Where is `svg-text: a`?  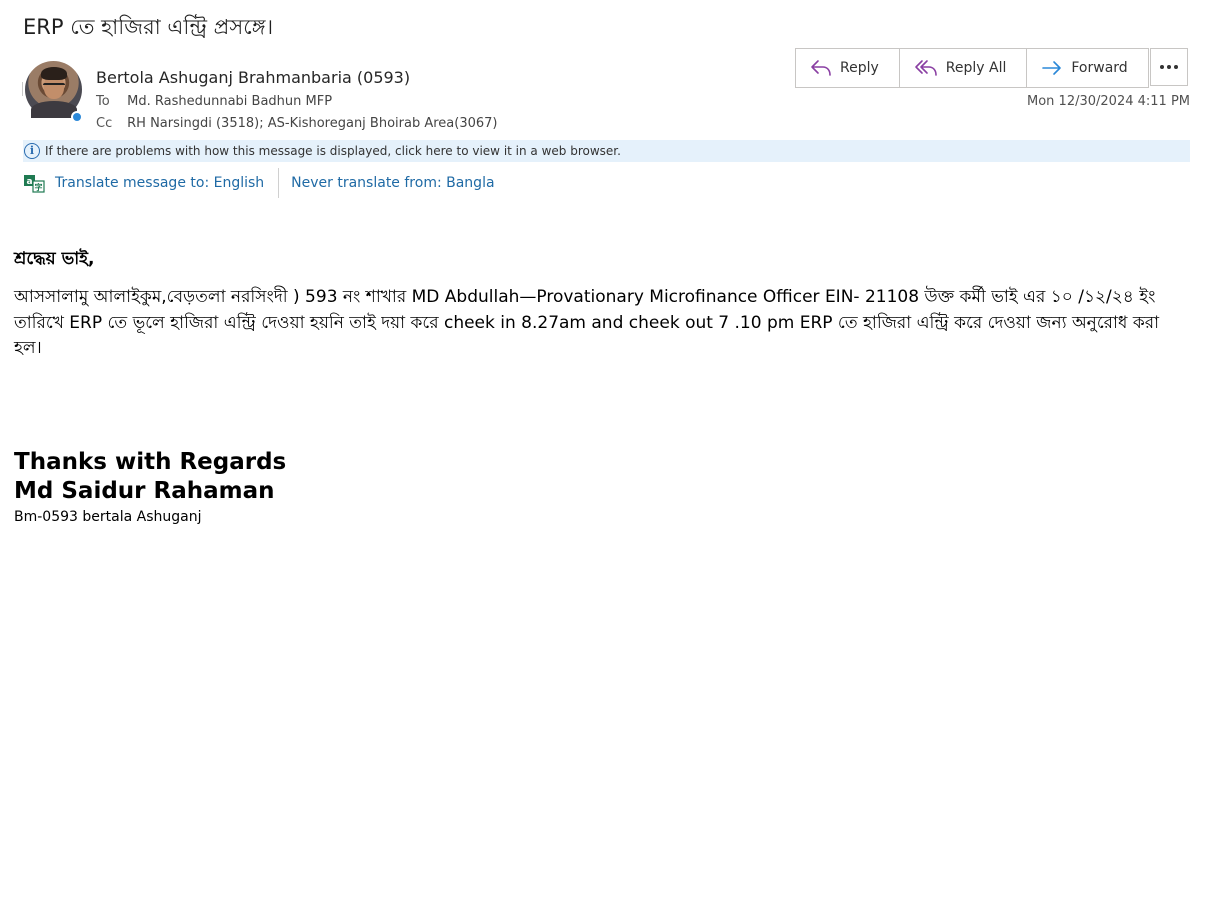 svg-text: a is located at coordinates (29, 182).